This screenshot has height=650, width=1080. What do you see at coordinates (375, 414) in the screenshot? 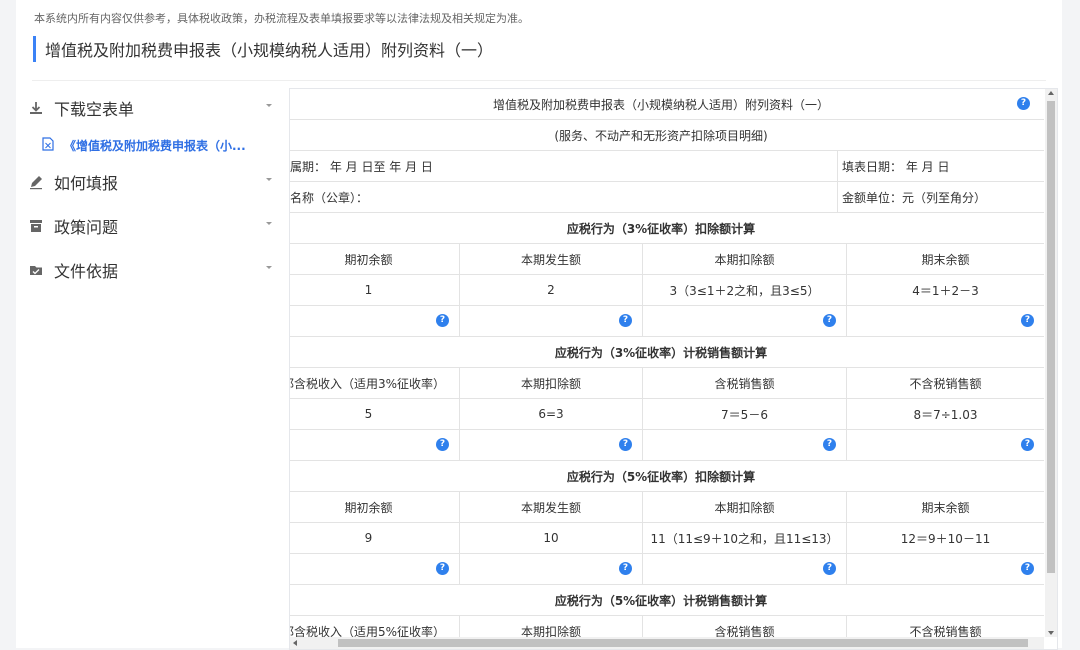
I see `line-number: 5` at bounding box center [375, 414].